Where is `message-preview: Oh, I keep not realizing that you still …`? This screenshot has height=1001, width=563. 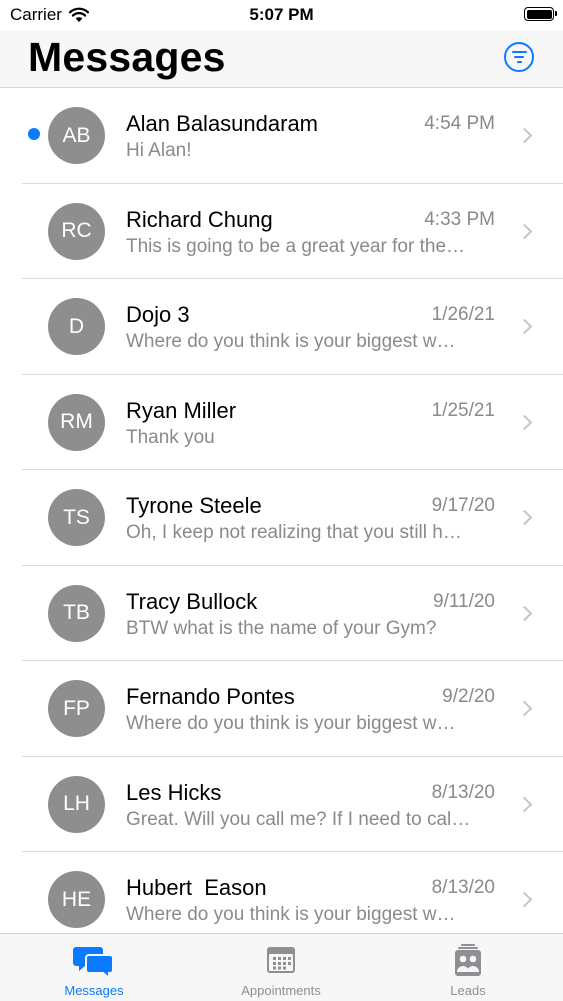
message-preview: Oh, I keep not realizing that you still … is located at coordinates (294, 532).